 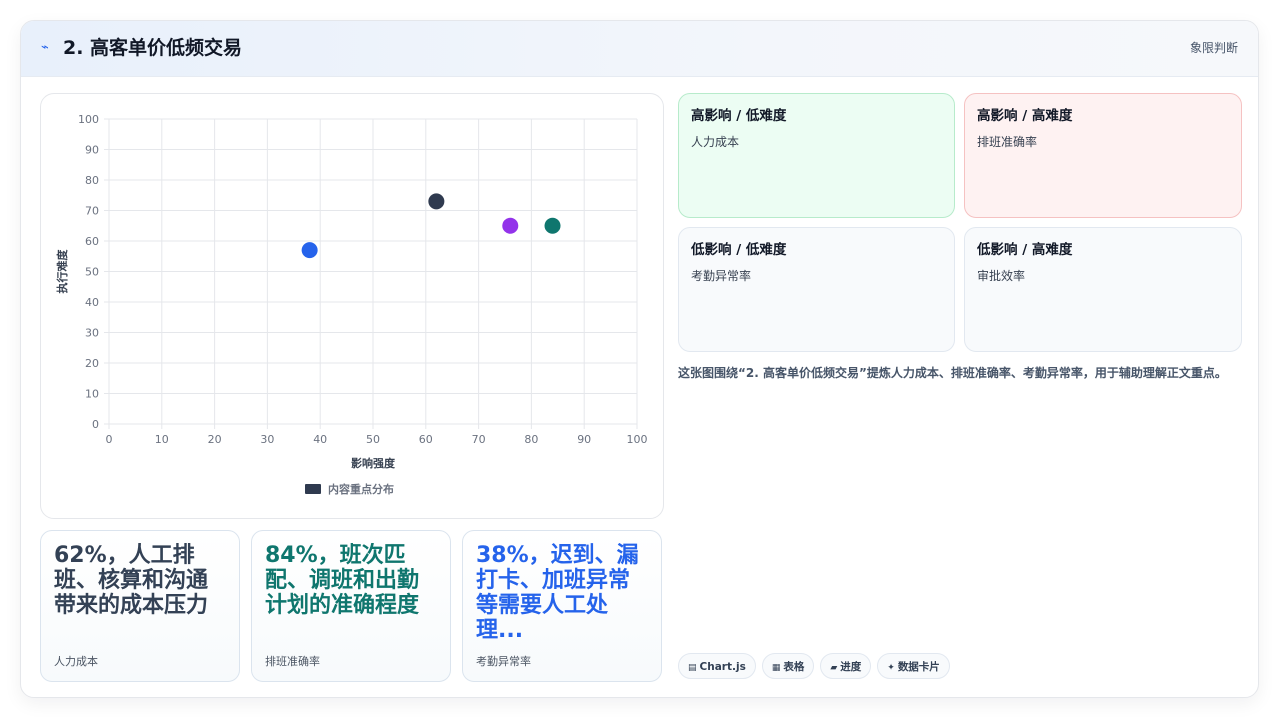 I want to click on x-tick-label: 0, so click(x=109, y=439).